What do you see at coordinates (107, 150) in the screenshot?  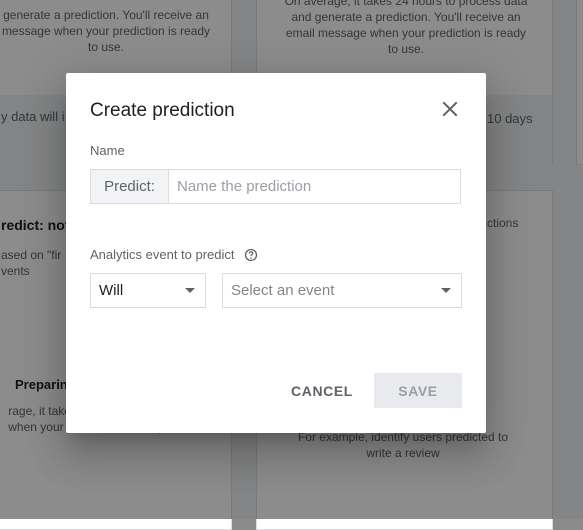 I see `name-label: Name` at bounding box center [107, 150].